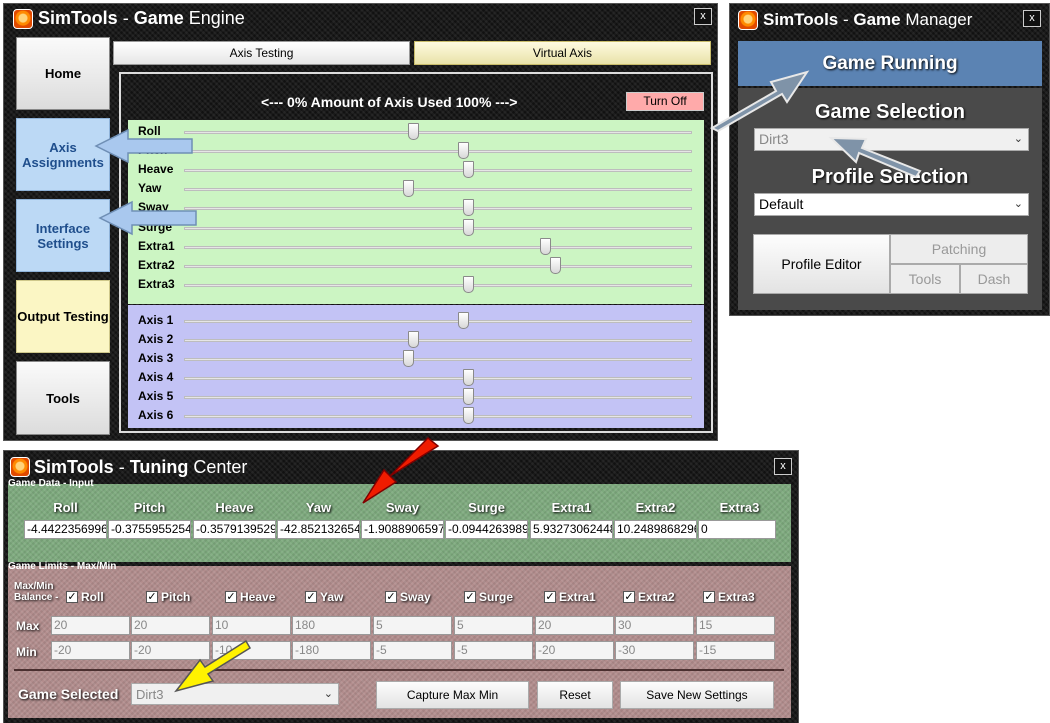 The image size is (1050, 723). What do you see at coordinates (331, 650) in the screenshot?
I see `min-limit-input: -180` at bounding box center [331, 650].